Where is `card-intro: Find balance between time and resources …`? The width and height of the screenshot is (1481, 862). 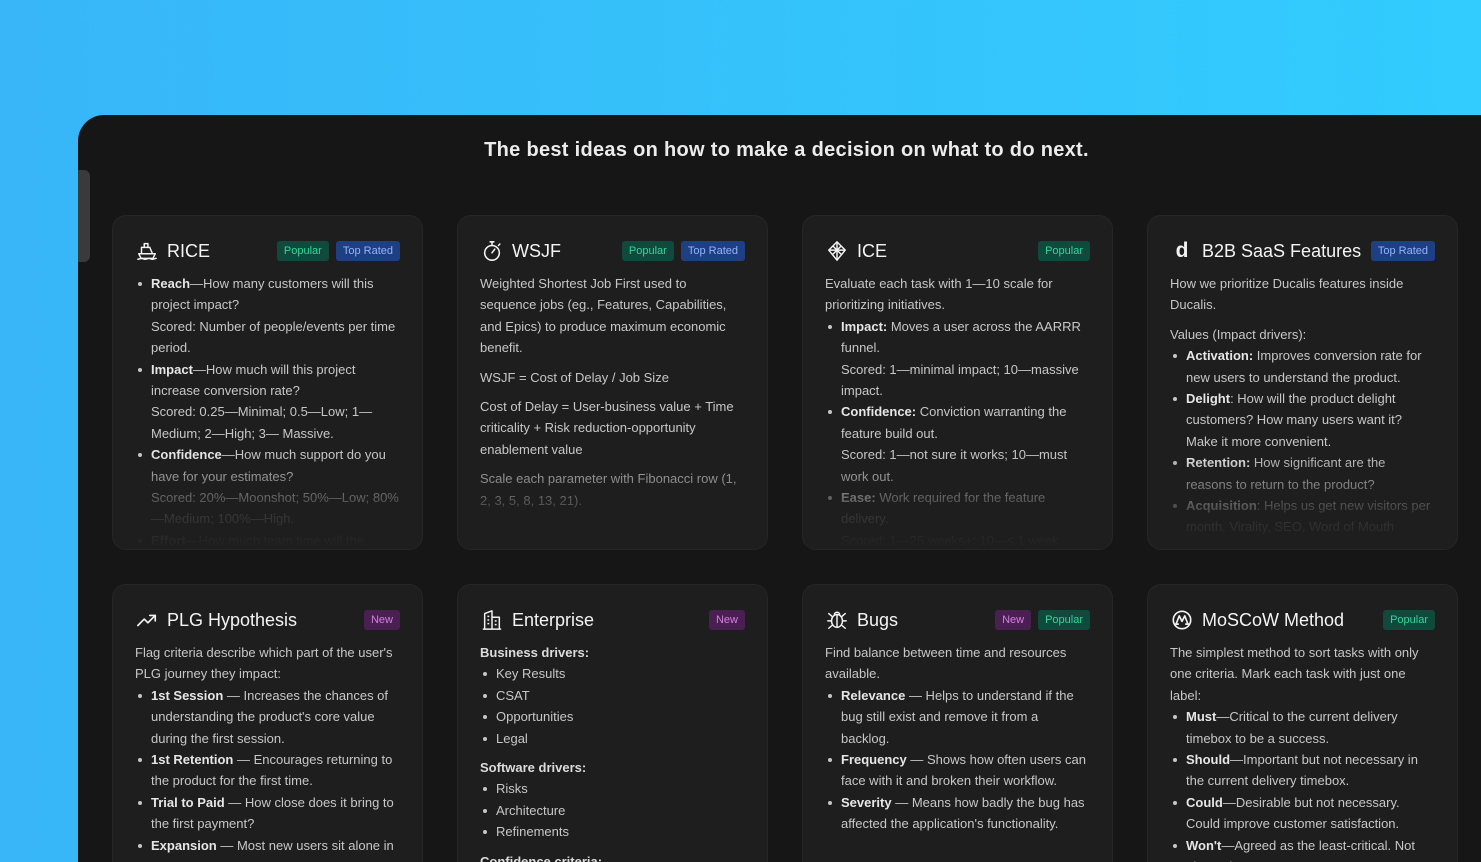 card-intro: Find balance between time and resources … is located at coordinates (946, 663).